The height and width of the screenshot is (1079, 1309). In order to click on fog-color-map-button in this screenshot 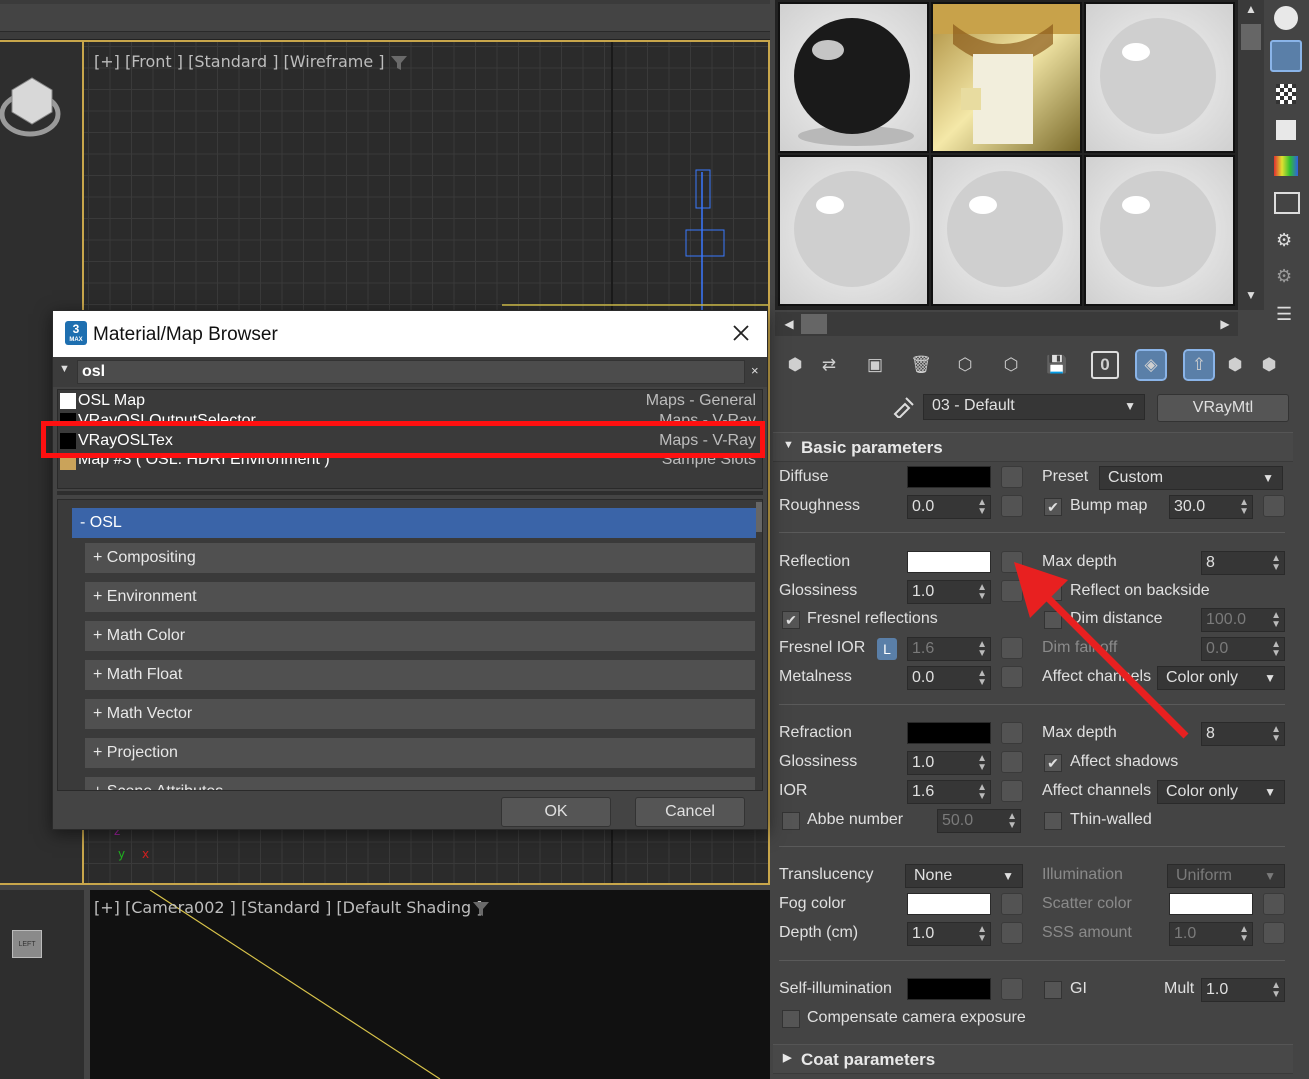, I will do `click(1012, 904)`.